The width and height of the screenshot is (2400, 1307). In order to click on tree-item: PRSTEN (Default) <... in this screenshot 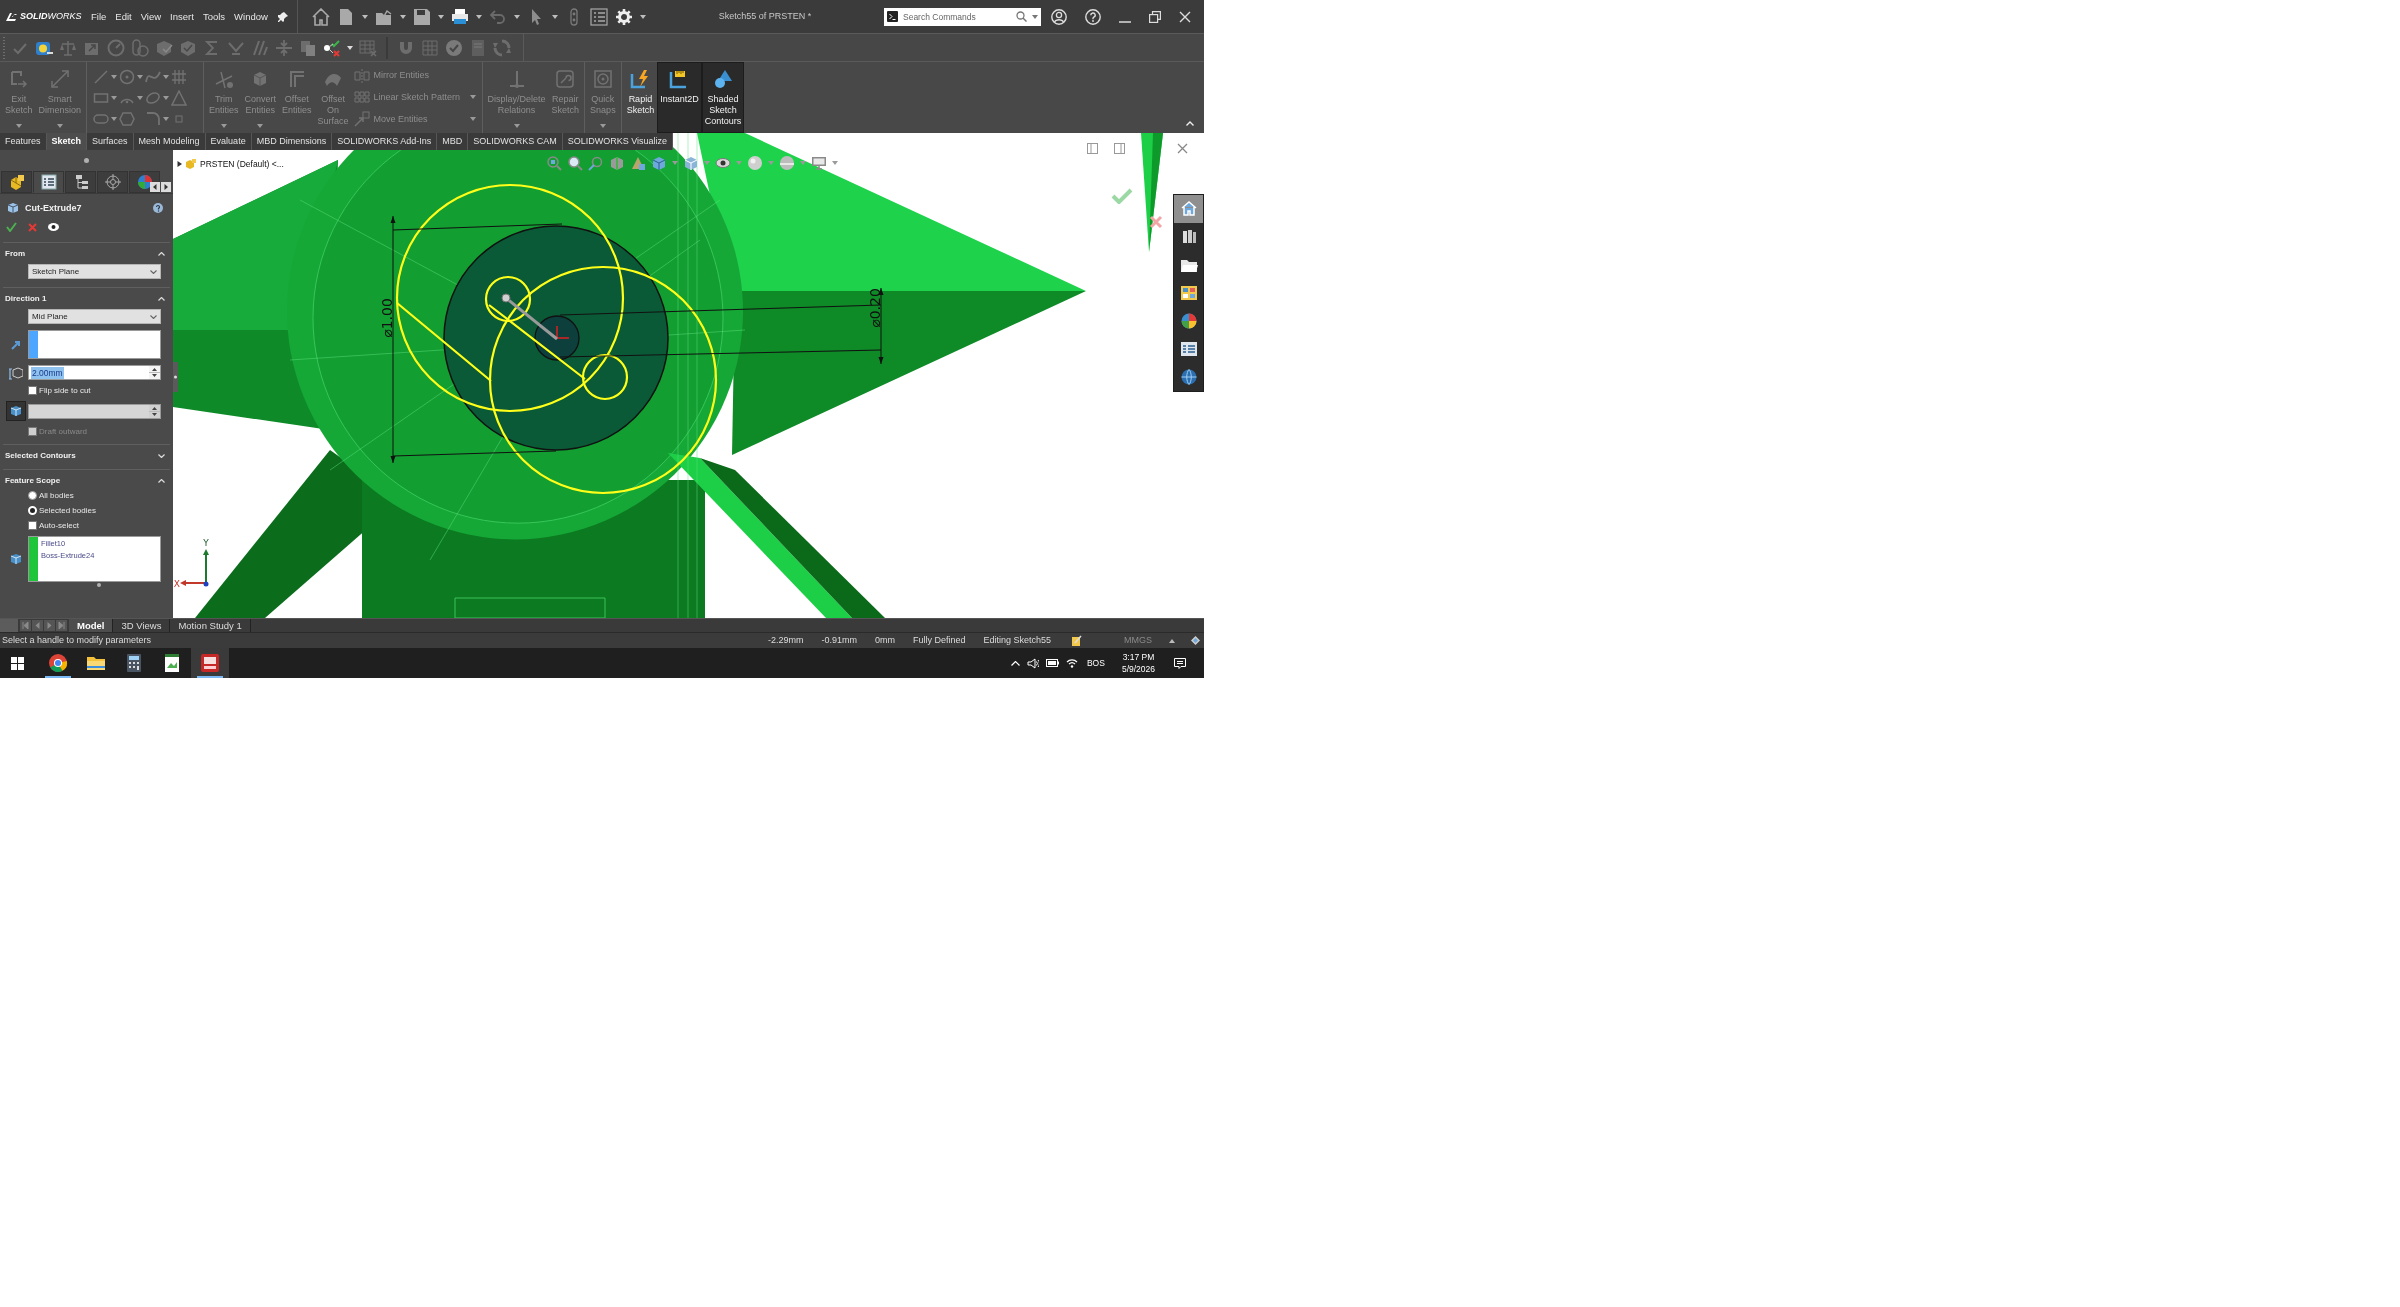, I will do `click(242, 164)`.